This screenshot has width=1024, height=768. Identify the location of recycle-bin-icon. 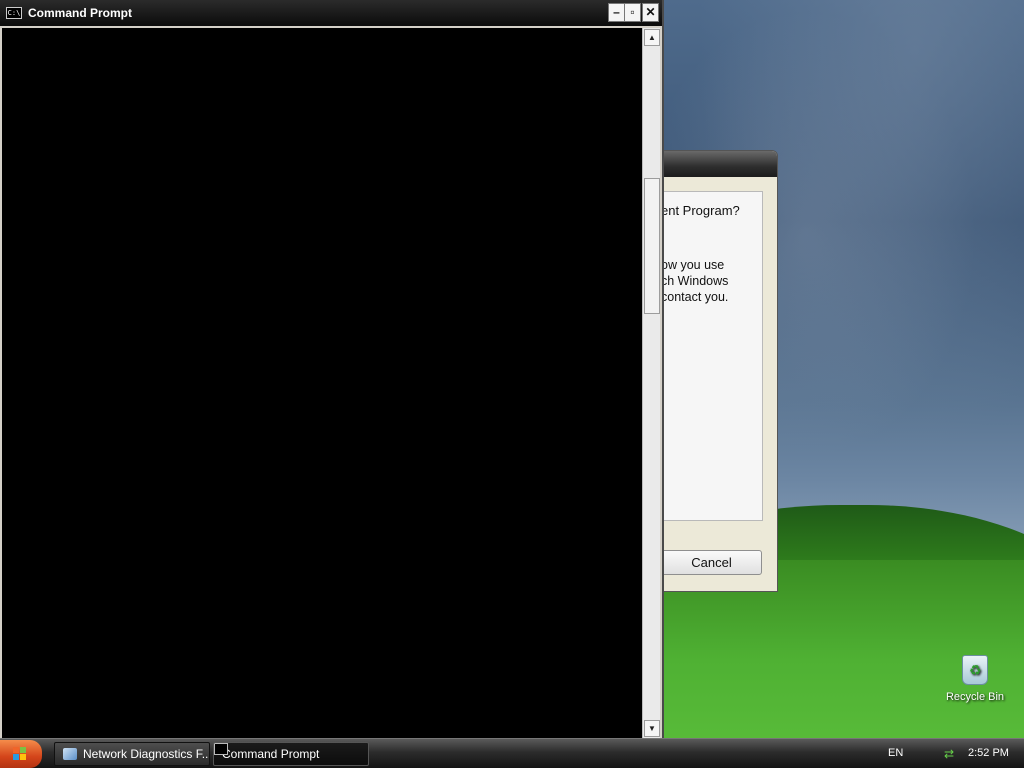
(975, 670).